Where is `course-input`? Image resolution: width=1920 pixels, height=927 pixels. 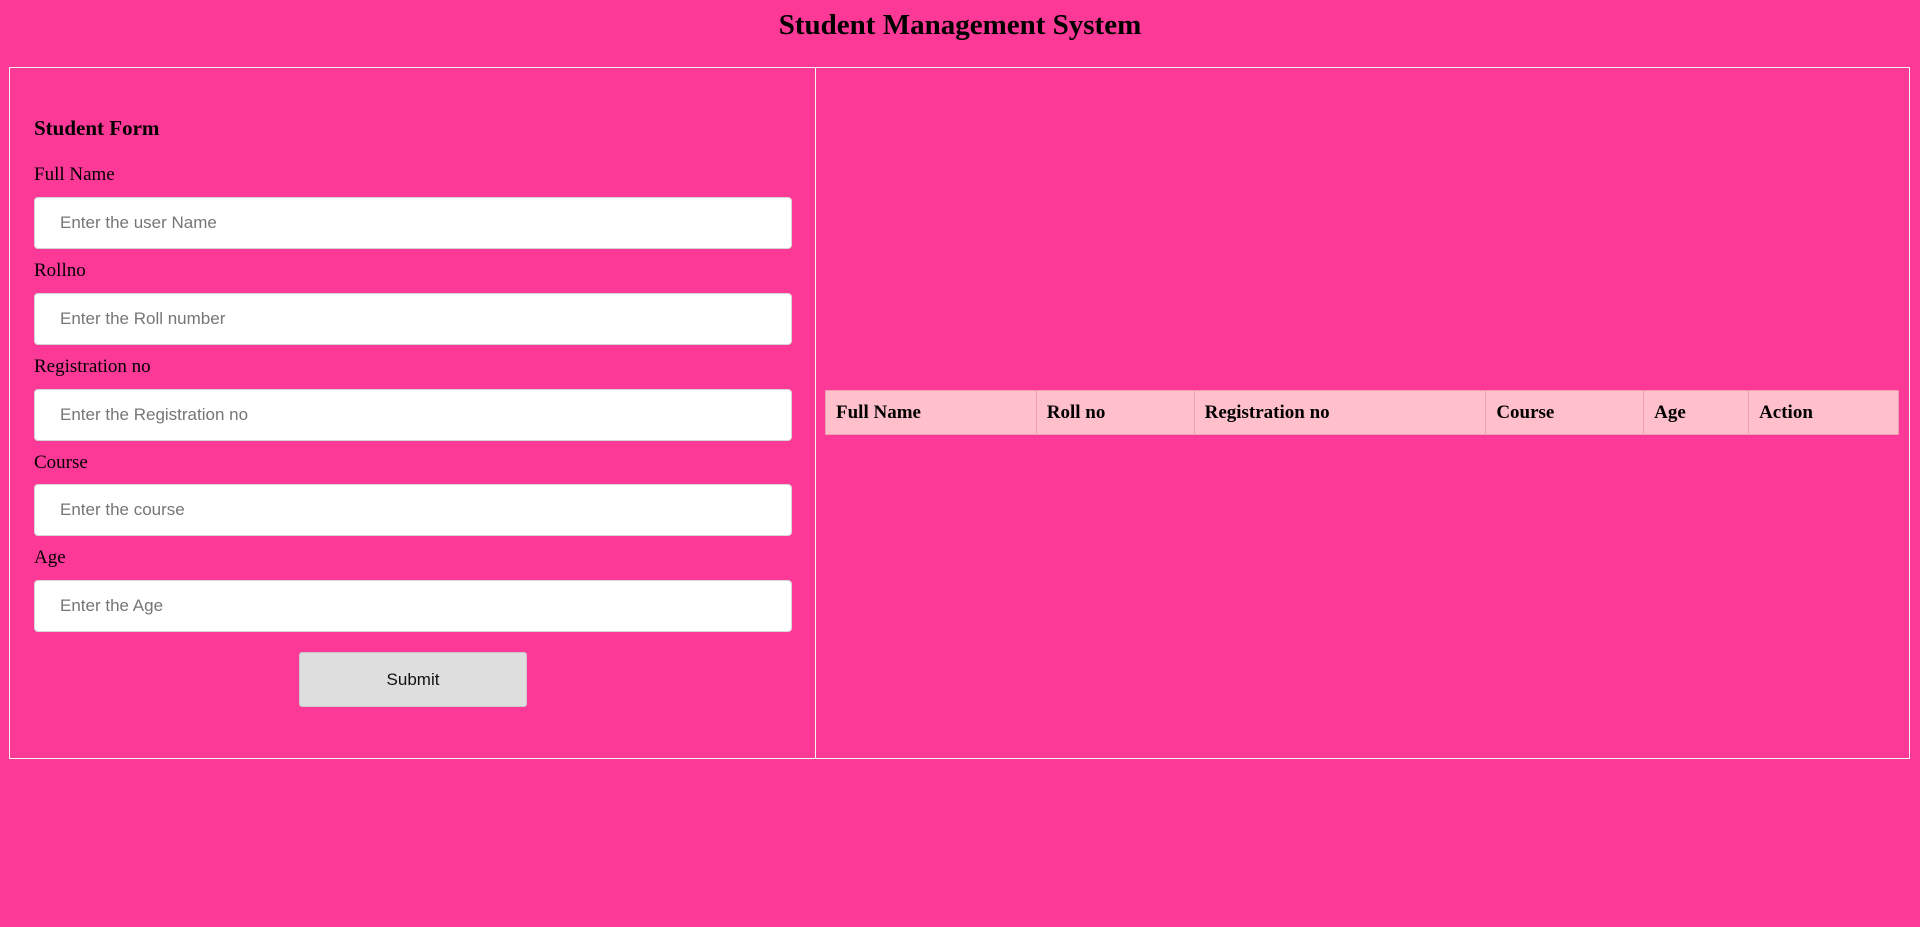
course-input is located at coordinates (413, 510).